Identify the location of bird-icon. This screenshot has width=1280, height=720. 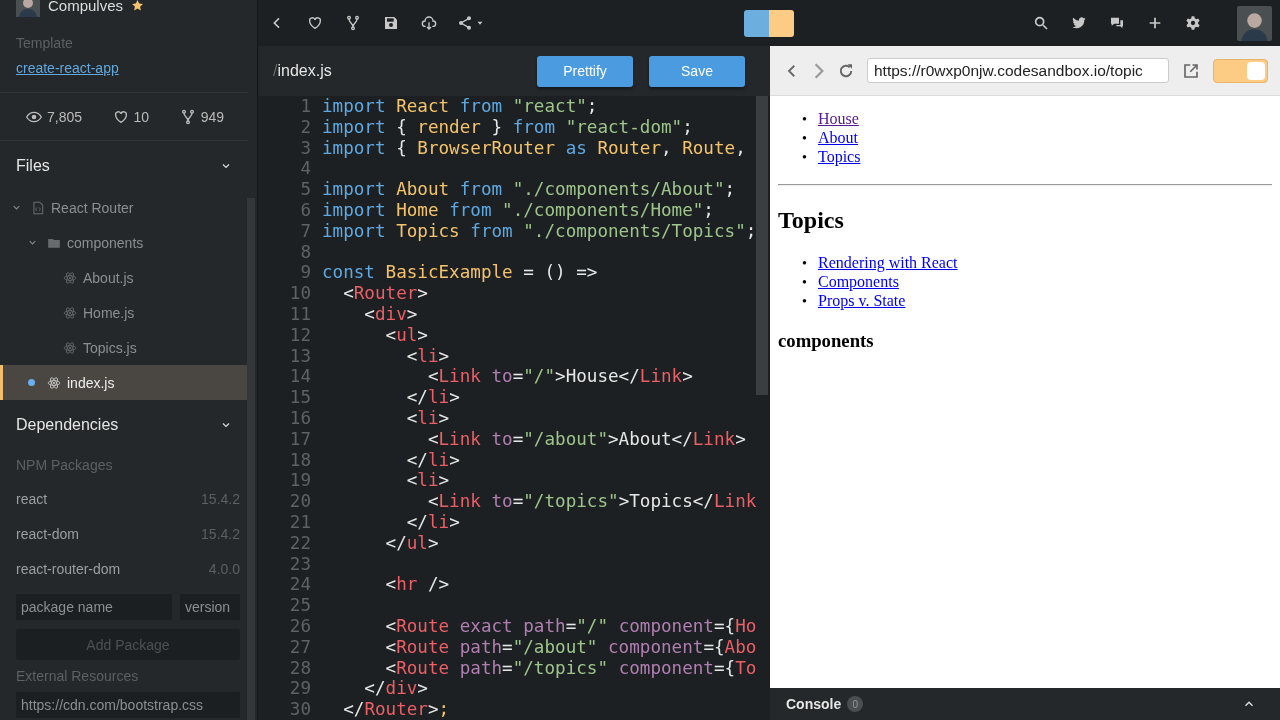
(1079, 23).